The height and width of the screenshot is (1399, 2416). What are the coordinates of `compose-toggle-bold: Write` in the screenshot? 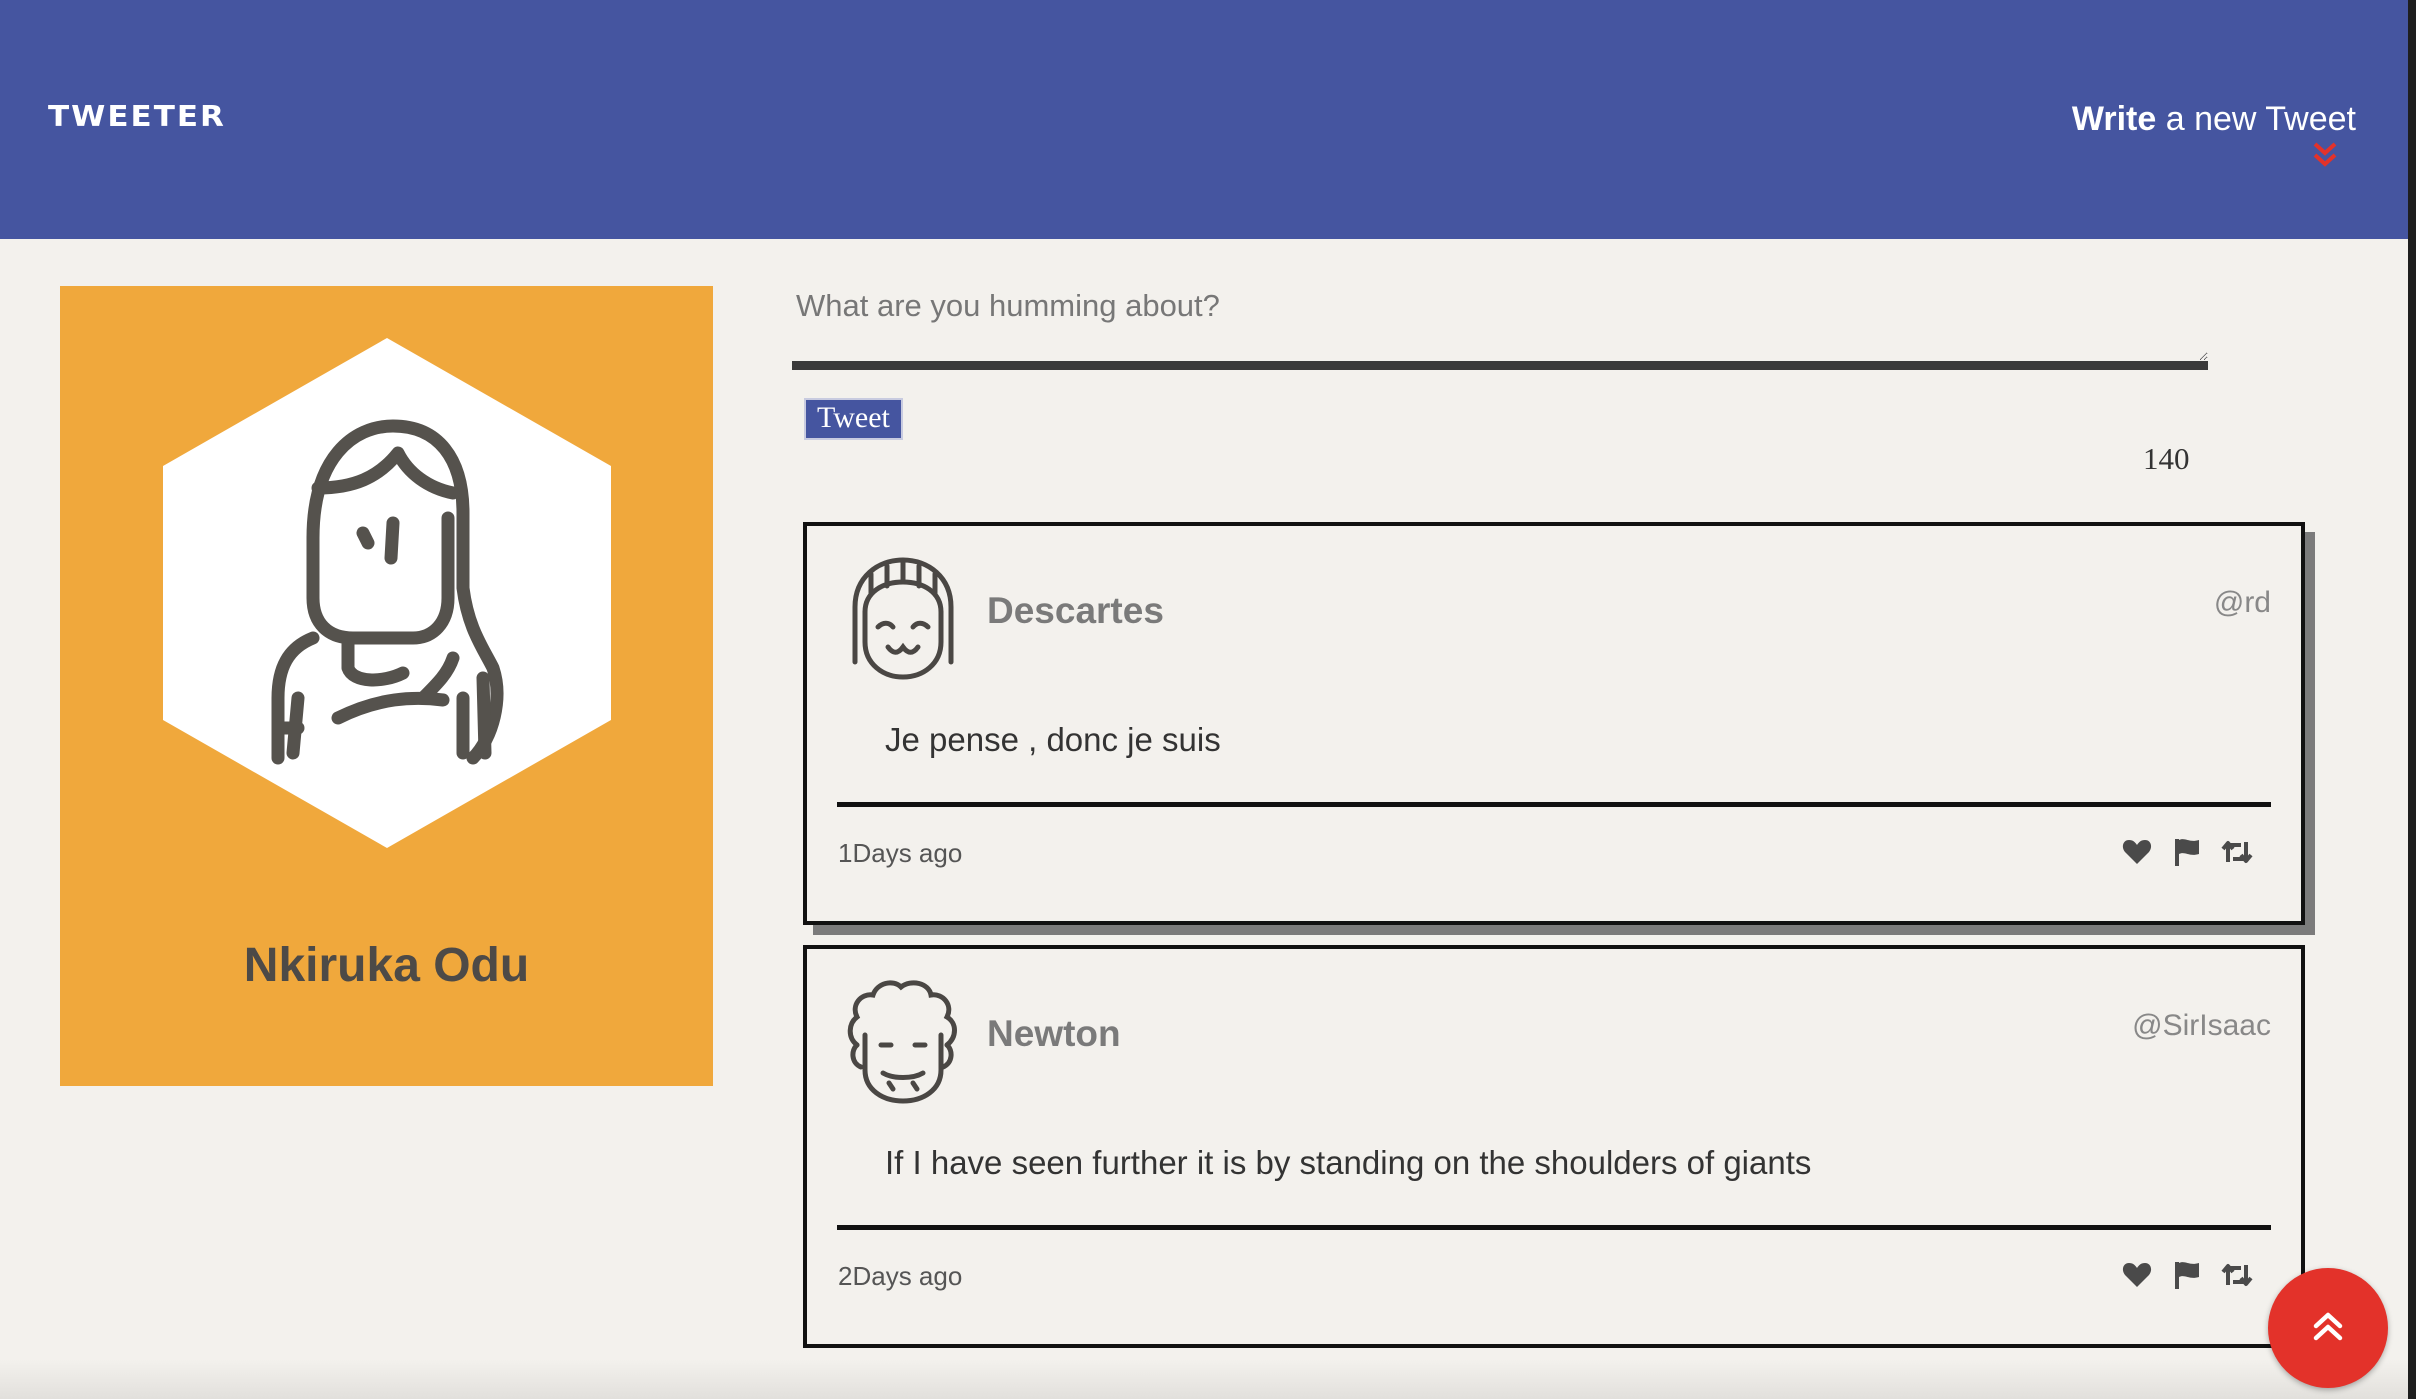 It's located at (2114, 119).